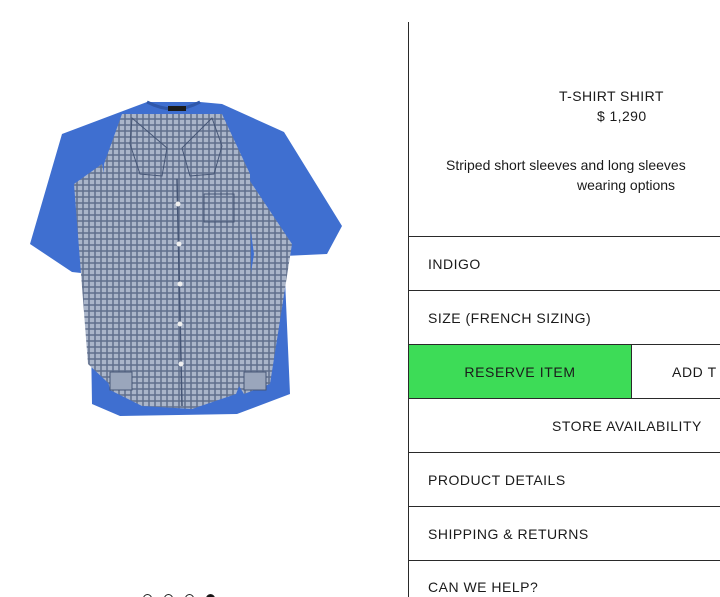 The image size is (720, 597). Describe the element at coordinates (564, 578) in the screenshot. I see `help-accordion: CAN WE HELP?` at that location.